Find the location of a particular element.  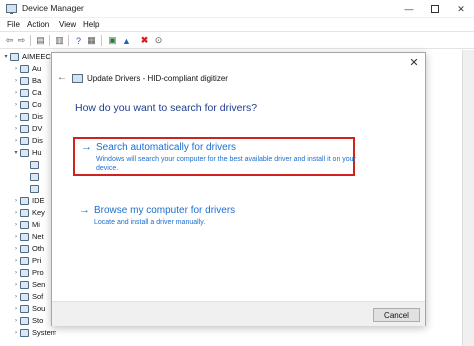

tree-item: › Key is located at coordinates (28, 212).